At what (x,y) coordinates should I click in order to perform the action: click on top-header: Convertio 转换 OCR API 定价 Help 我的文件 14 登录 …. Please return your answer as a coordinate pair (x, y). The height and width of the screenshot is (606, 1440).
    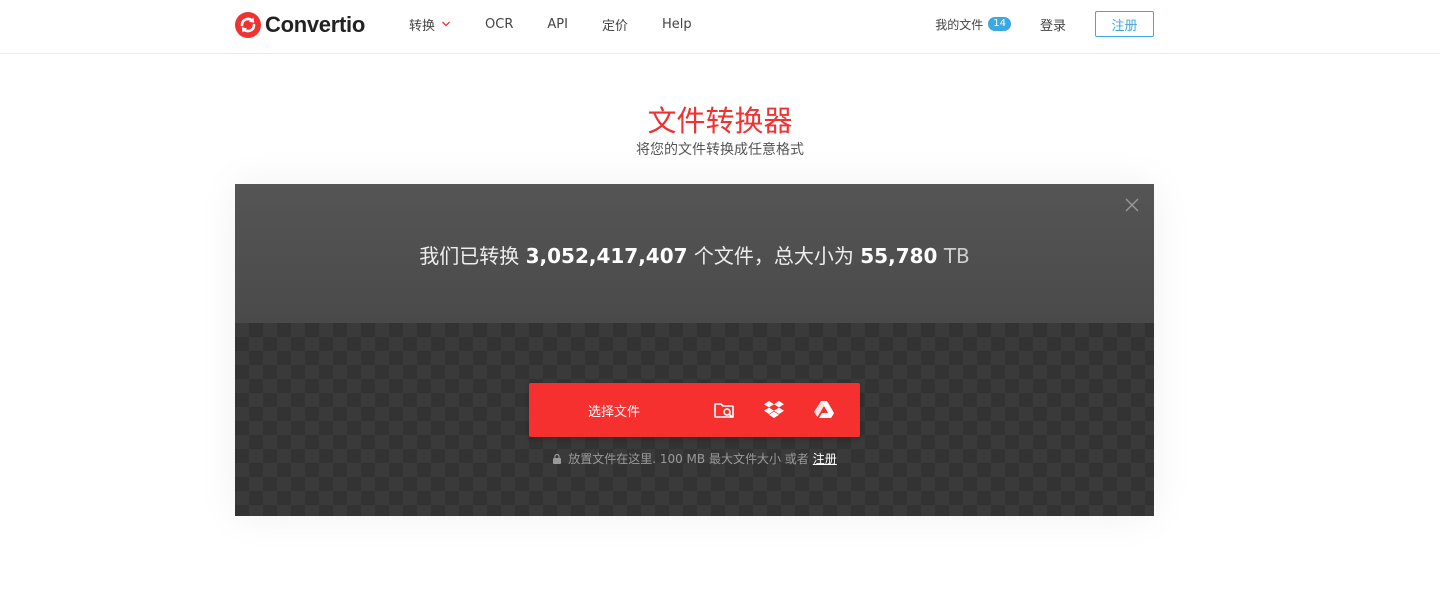
    Looking at the image, I should click on (720, 27).